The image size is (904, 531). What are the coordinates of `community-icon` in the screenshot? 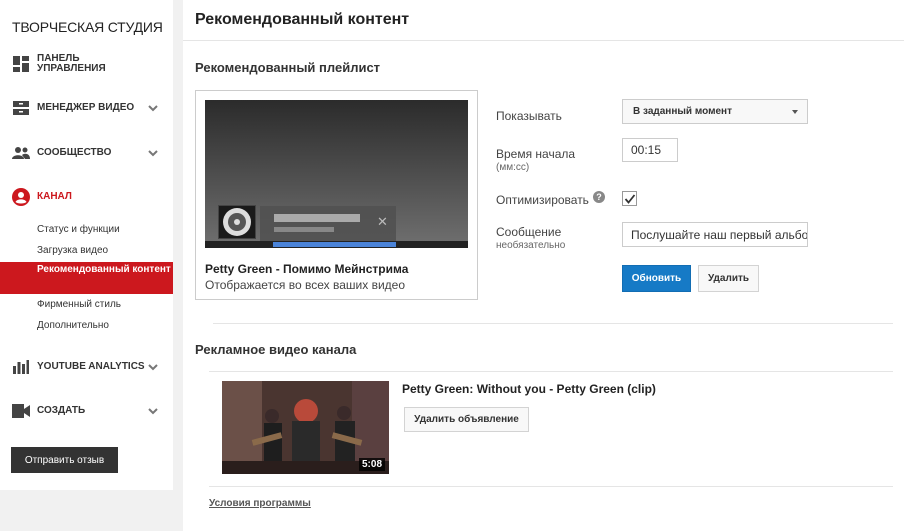 It's located at (21, 153).